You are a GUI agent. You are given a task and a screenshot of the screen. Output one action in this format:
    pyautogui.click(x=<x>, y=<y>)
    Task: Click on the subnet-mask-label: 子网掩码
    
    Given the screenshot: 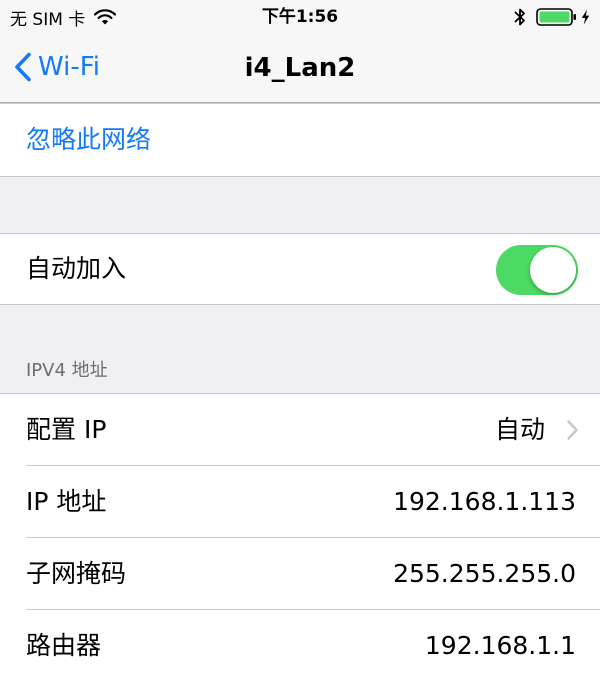 What is the action you would take?
    pyautogui.click(x=76, y=573)
    